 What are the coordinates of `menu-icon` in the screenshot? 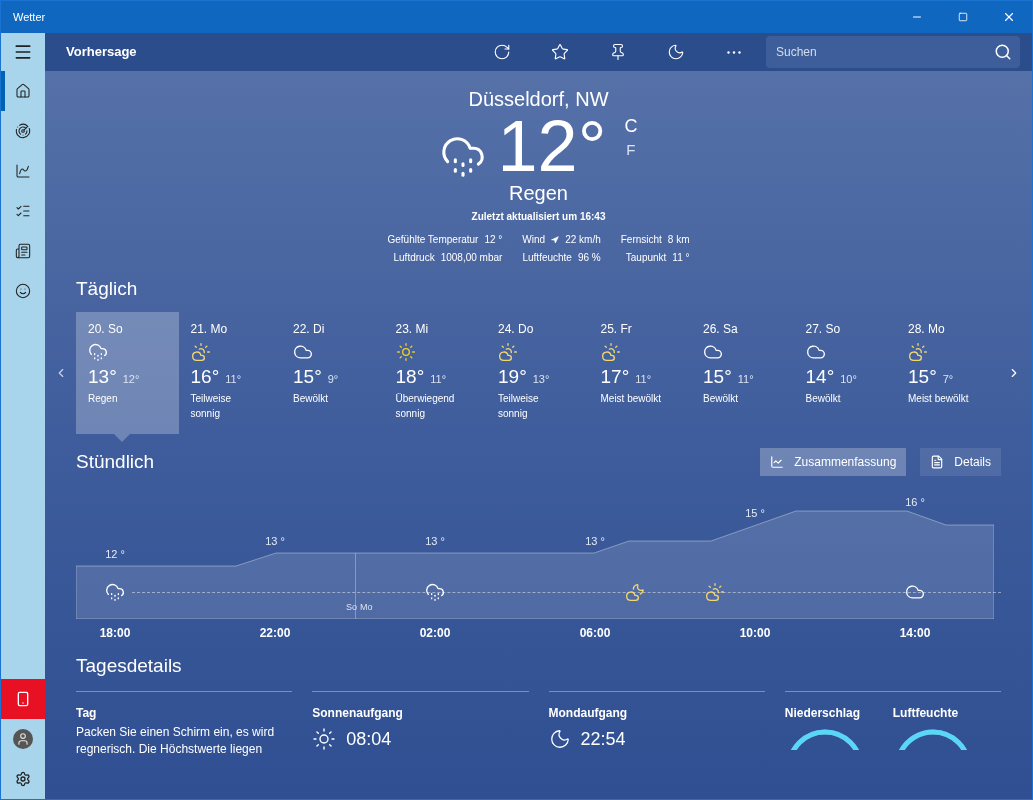 It's located at (23, 52).